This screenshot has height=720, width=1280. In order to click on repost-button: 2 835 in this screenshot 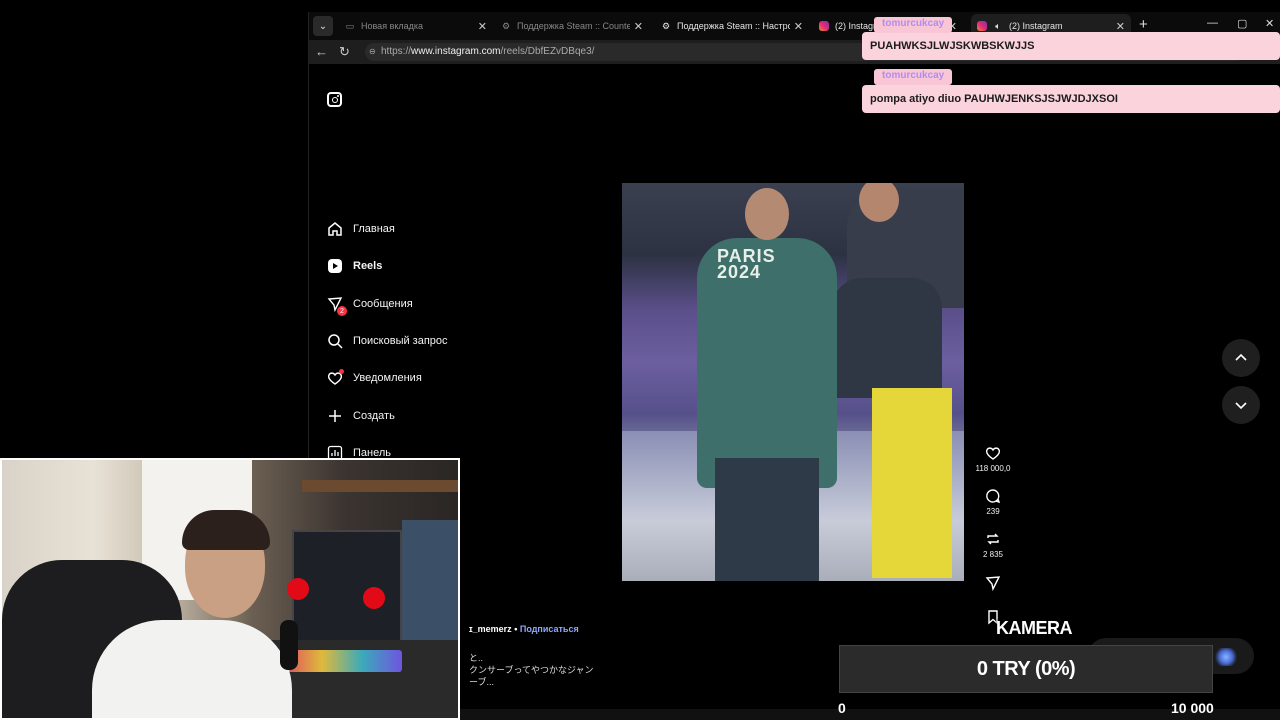, I will do `click(993, 544)`.